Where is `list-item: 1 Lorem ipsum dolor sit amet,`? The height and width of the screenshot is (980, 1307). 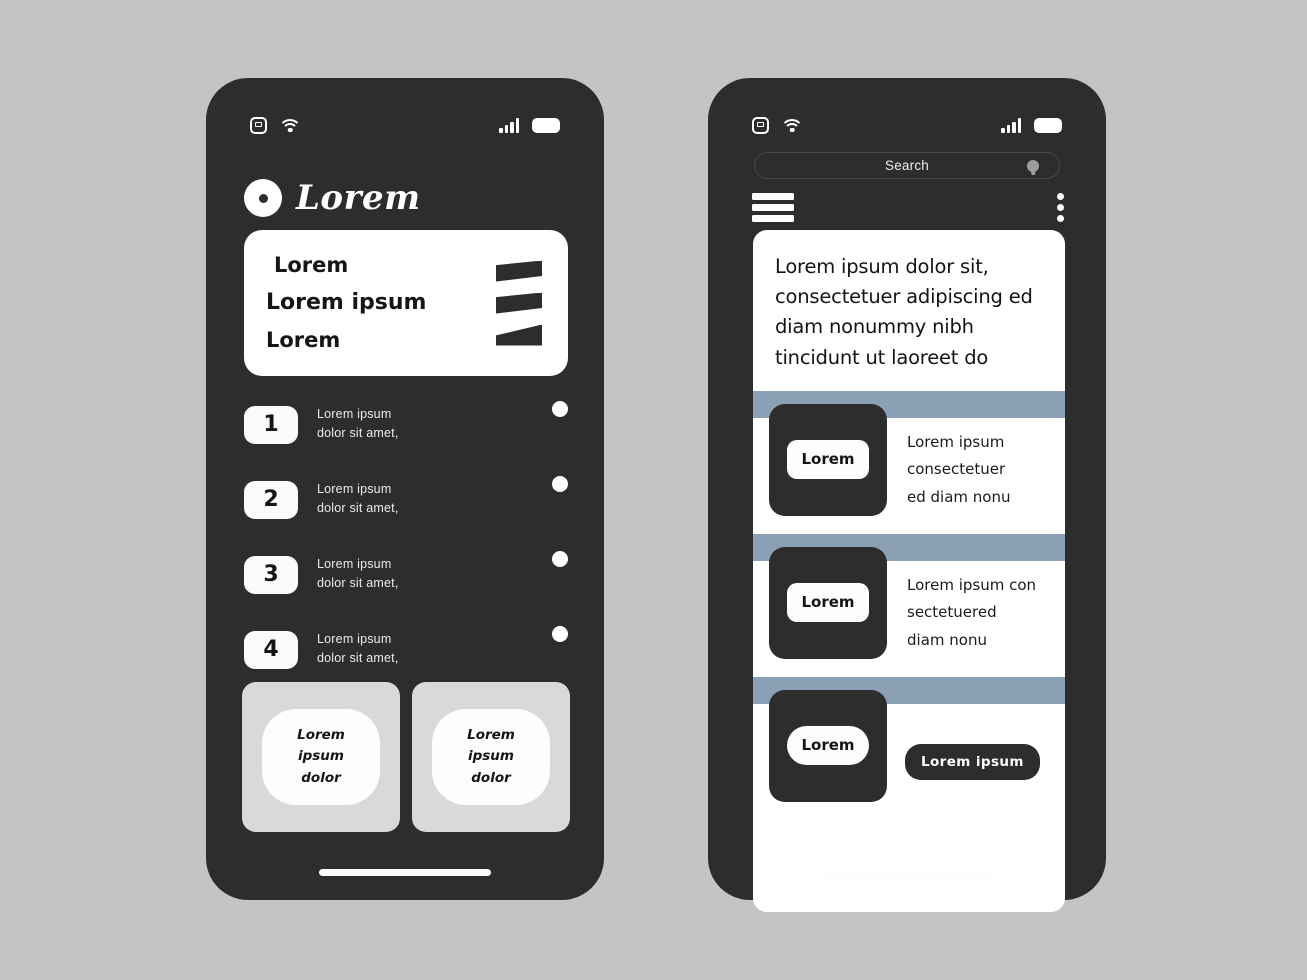
list-item: 1 Lorem ipsum dolor sit amet, is located at coordinates (406, 424).